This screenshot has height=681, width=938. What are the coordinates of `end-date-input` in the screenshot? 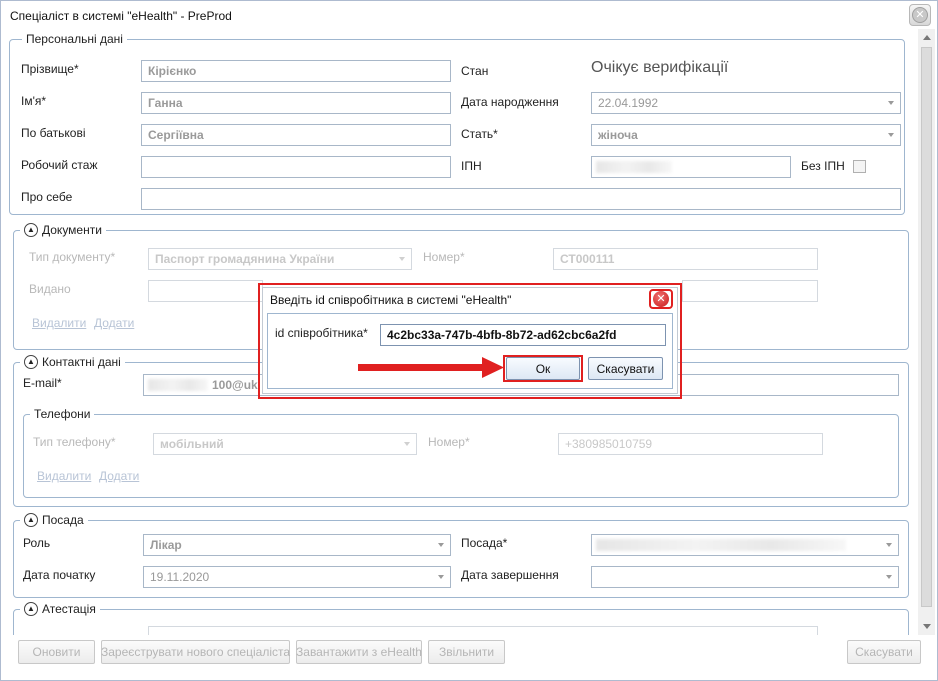 It's located at (745, 577).